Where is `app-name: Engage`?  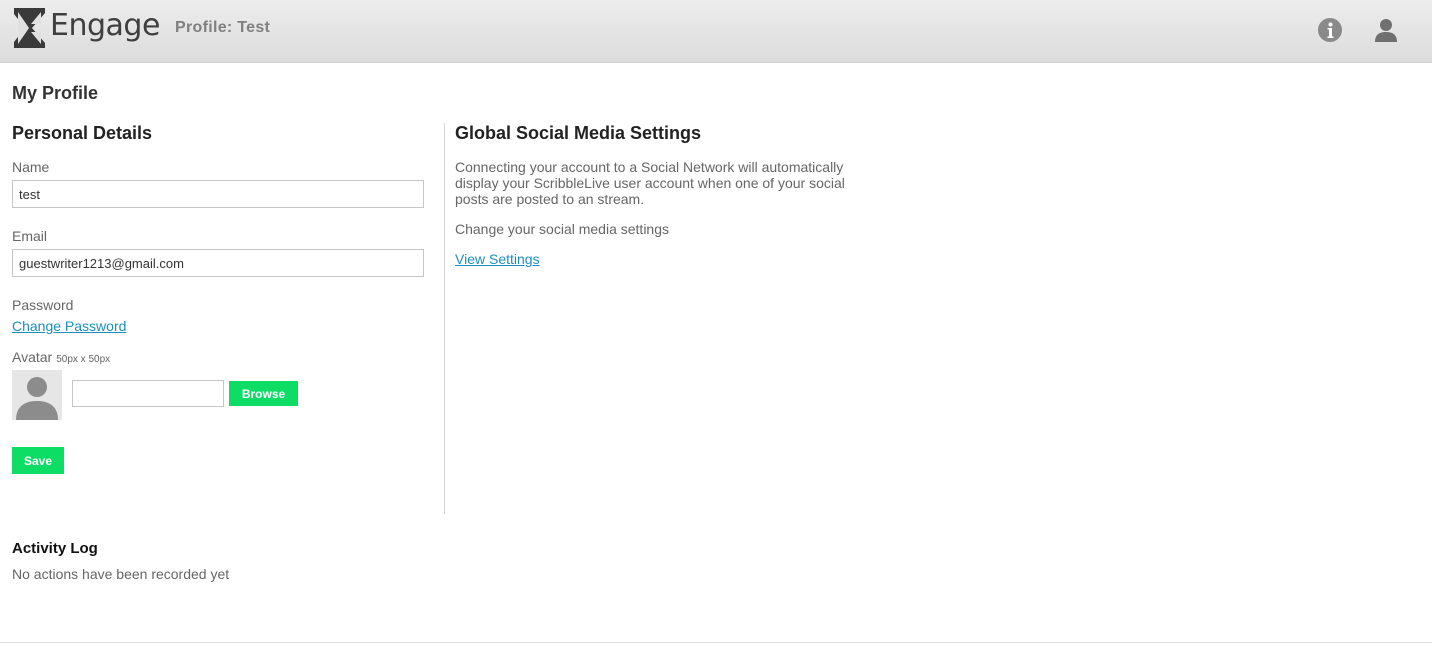
app-name: Engage is located at coordinates (105, 26).